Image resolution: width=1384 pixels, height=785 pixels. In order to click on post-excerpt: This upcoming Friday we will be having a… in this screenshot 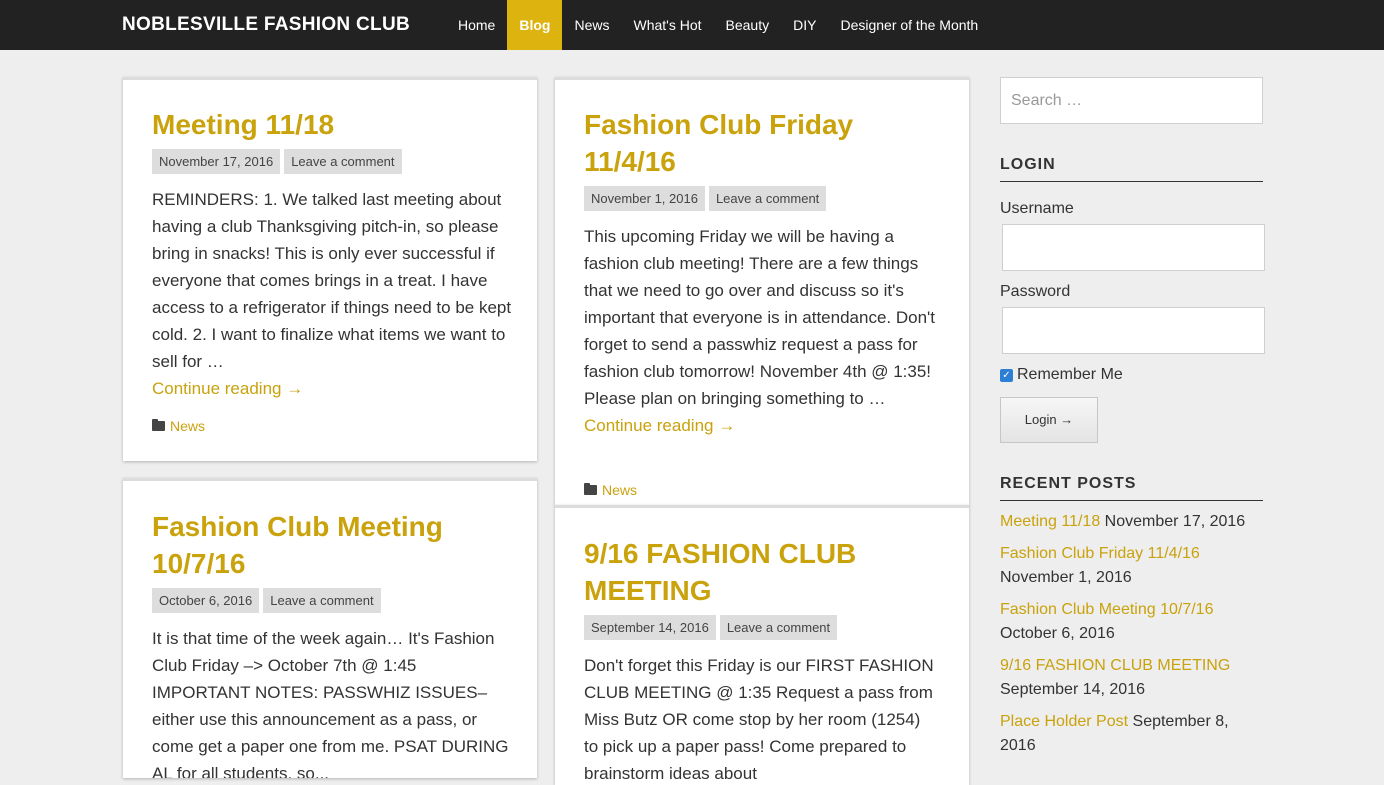, I will do `click(764, 331)`.